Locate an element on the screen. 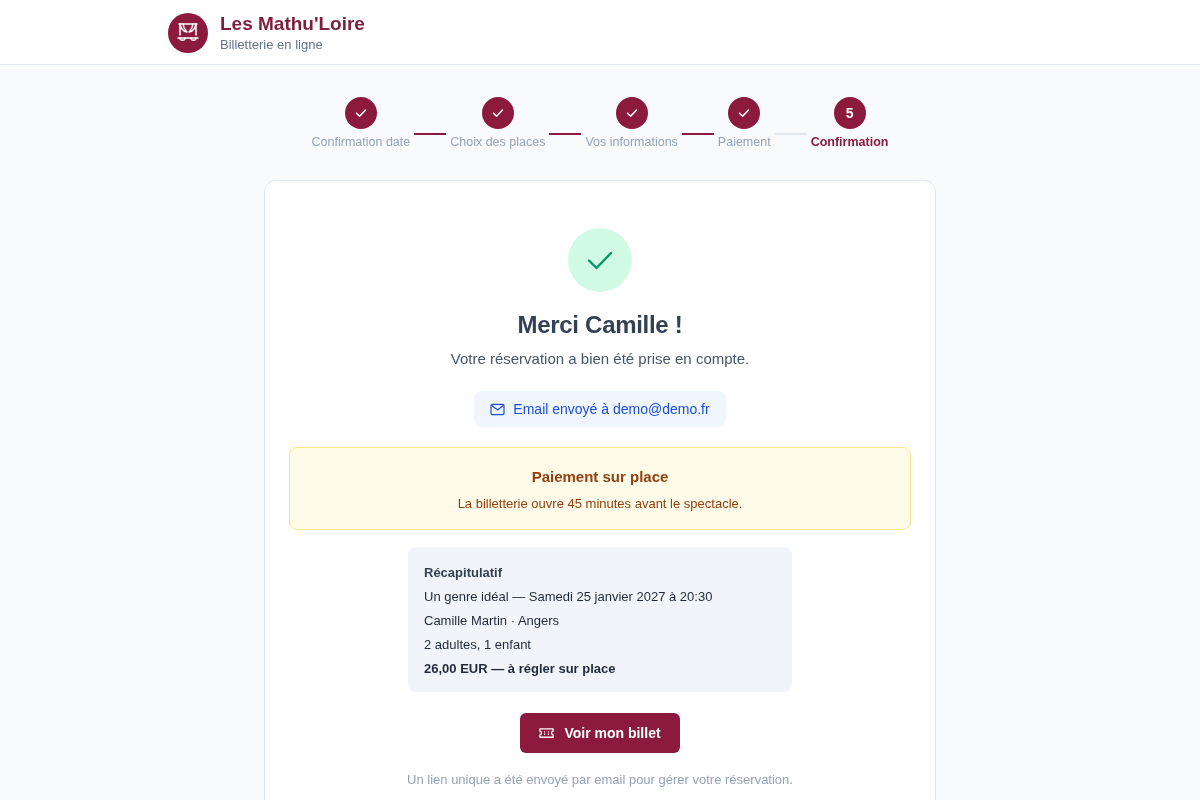  site-subtitle: Billetterie en ligne is located at coordinates (272, 44).